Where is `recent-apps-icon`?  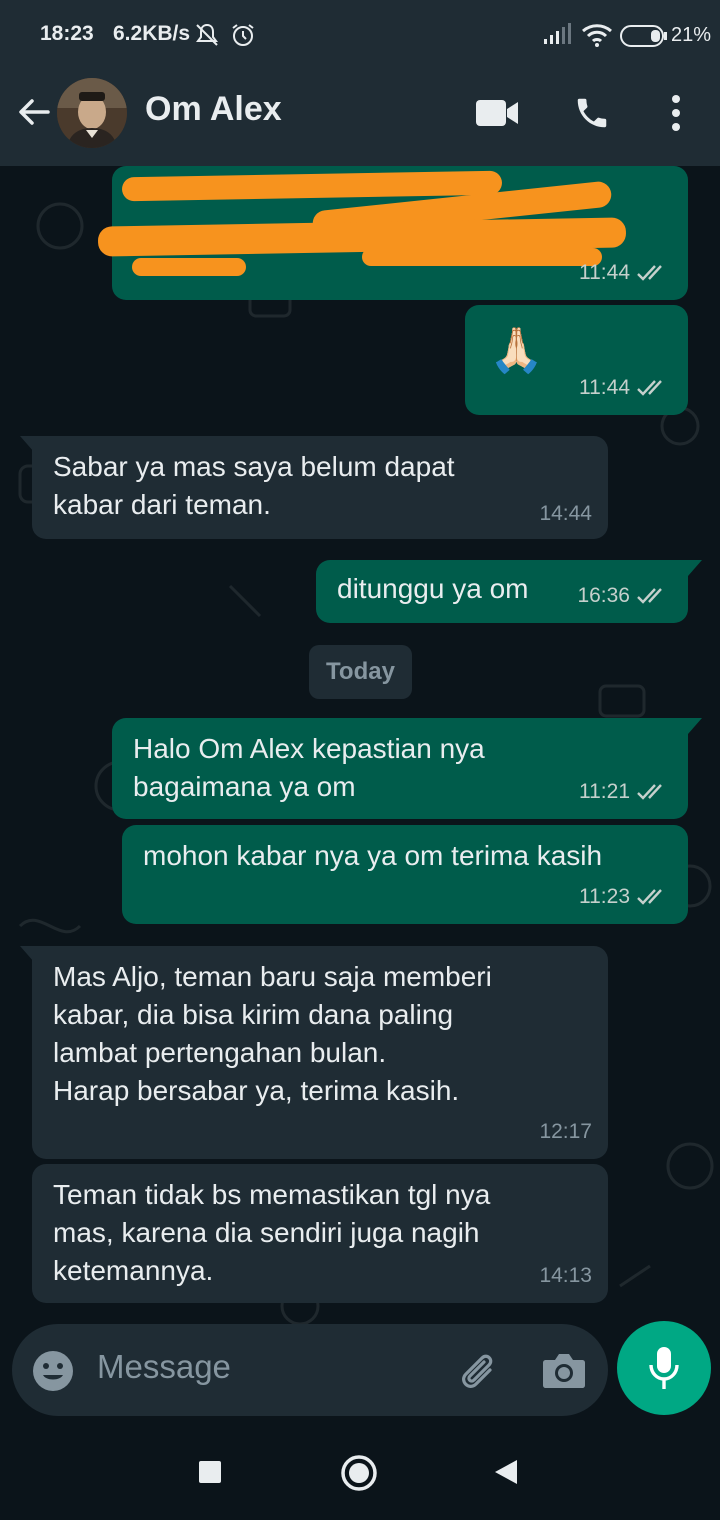
recent-apps-icon is located at coordinates (210, 1472).